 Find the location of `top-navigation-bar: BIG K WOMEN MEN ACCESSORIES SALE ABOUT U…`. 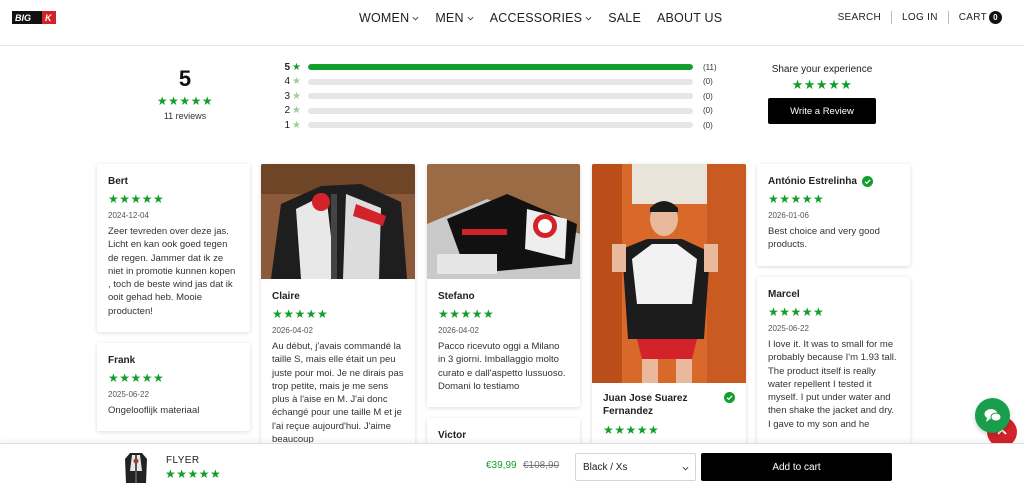

top-navigation-bar: BIG K WOMEN MEN ACCESSORIES SALE ABOUT U… is located at coordinates (512, 23).